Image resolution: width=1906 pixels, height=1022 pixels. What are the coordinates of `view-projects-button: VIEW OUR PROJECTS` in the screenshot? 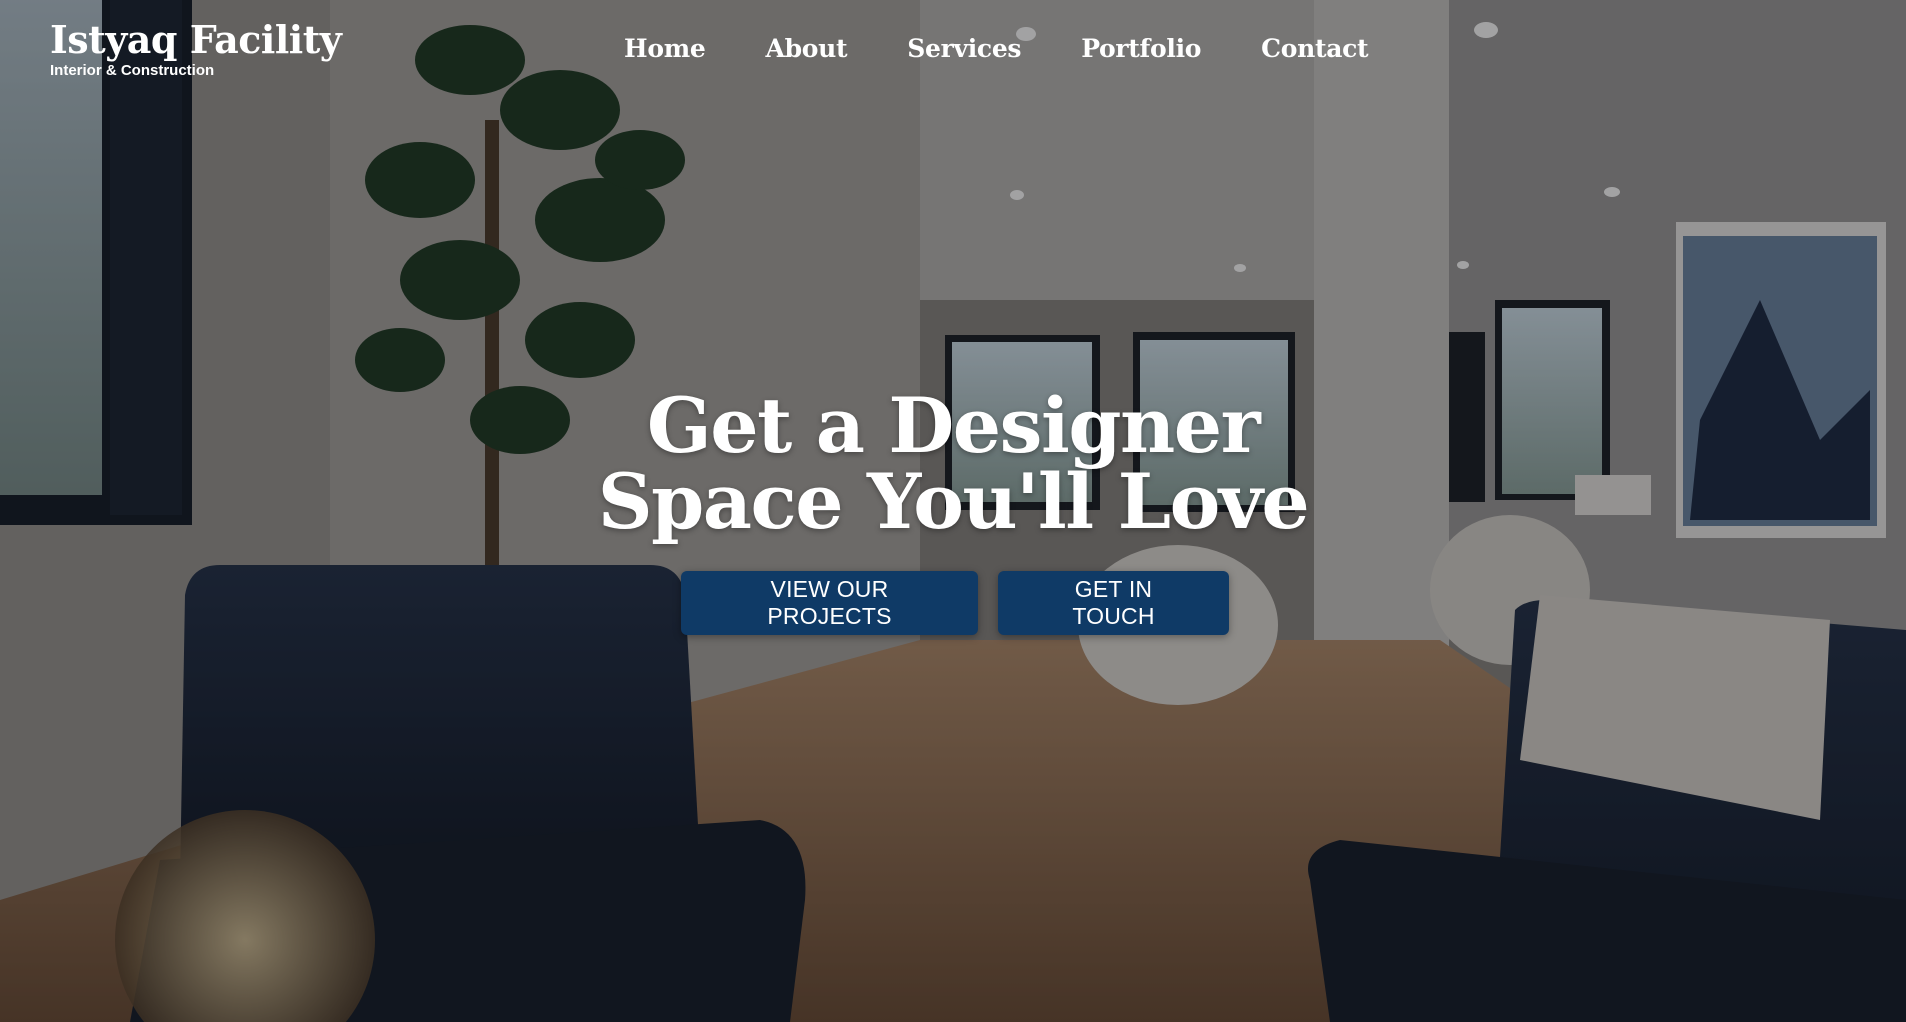 It's located at (829, 603).